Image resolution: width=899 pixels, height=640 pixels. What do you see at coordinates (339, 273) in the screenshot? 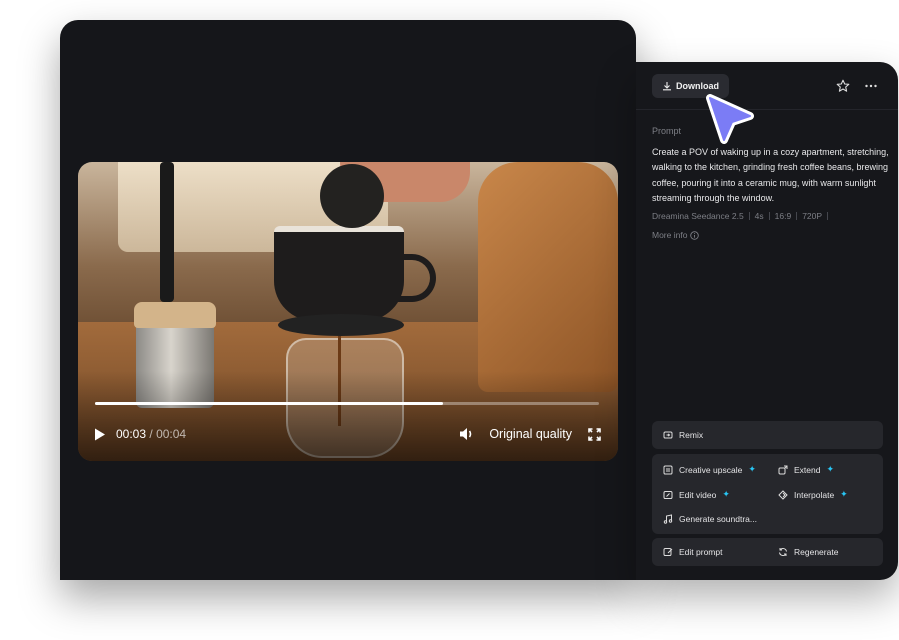
I see `scene-dripper` at bounding box center [339, 273].